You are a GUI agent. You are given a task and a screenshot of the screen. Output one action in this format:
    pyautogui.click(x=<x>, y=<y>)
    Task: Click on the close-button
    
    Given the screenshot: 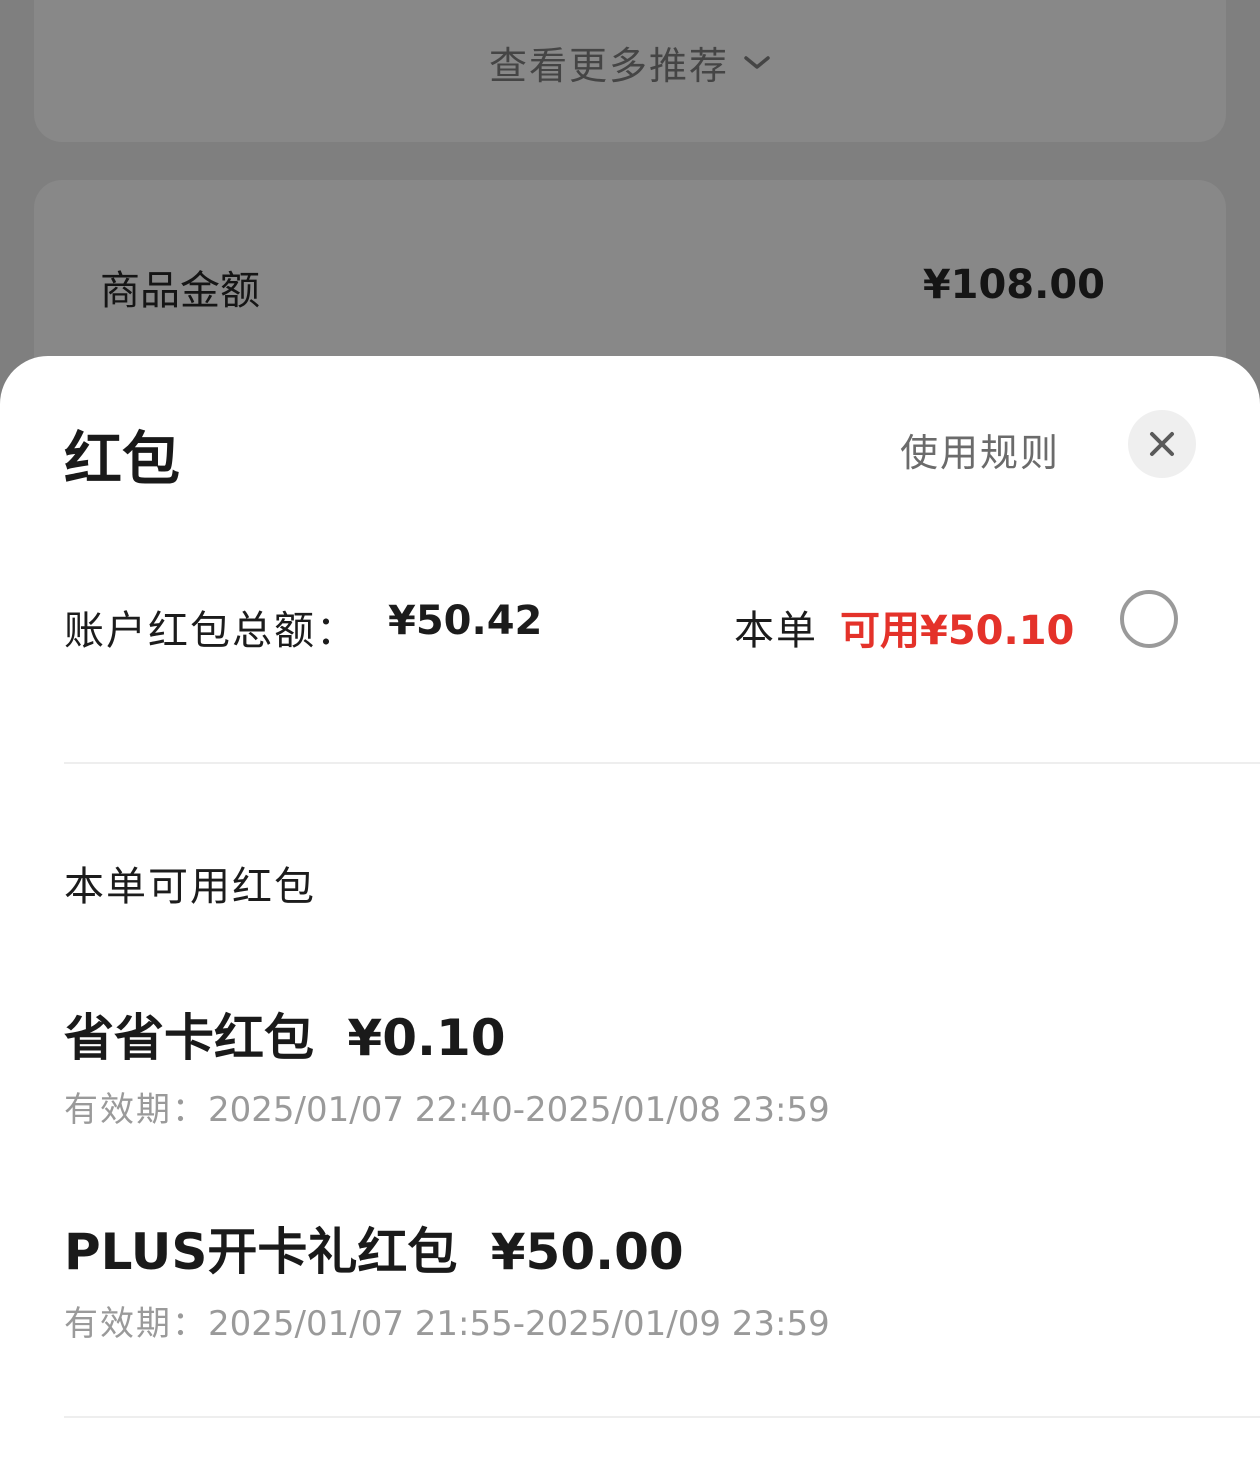 What is the action you would take?
    pyautogui.click(x=1162, y=444)
    